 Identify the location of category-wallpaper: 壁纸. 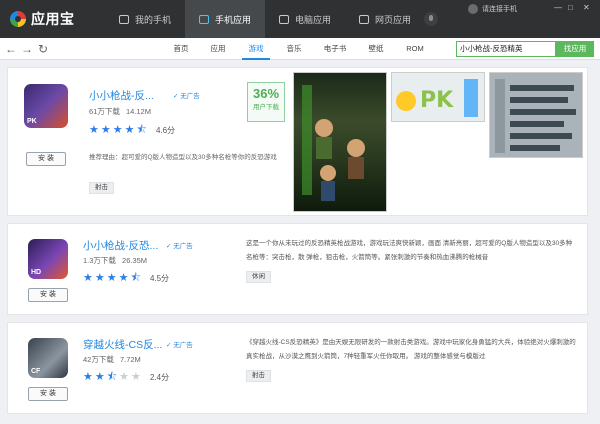
(376, 49).